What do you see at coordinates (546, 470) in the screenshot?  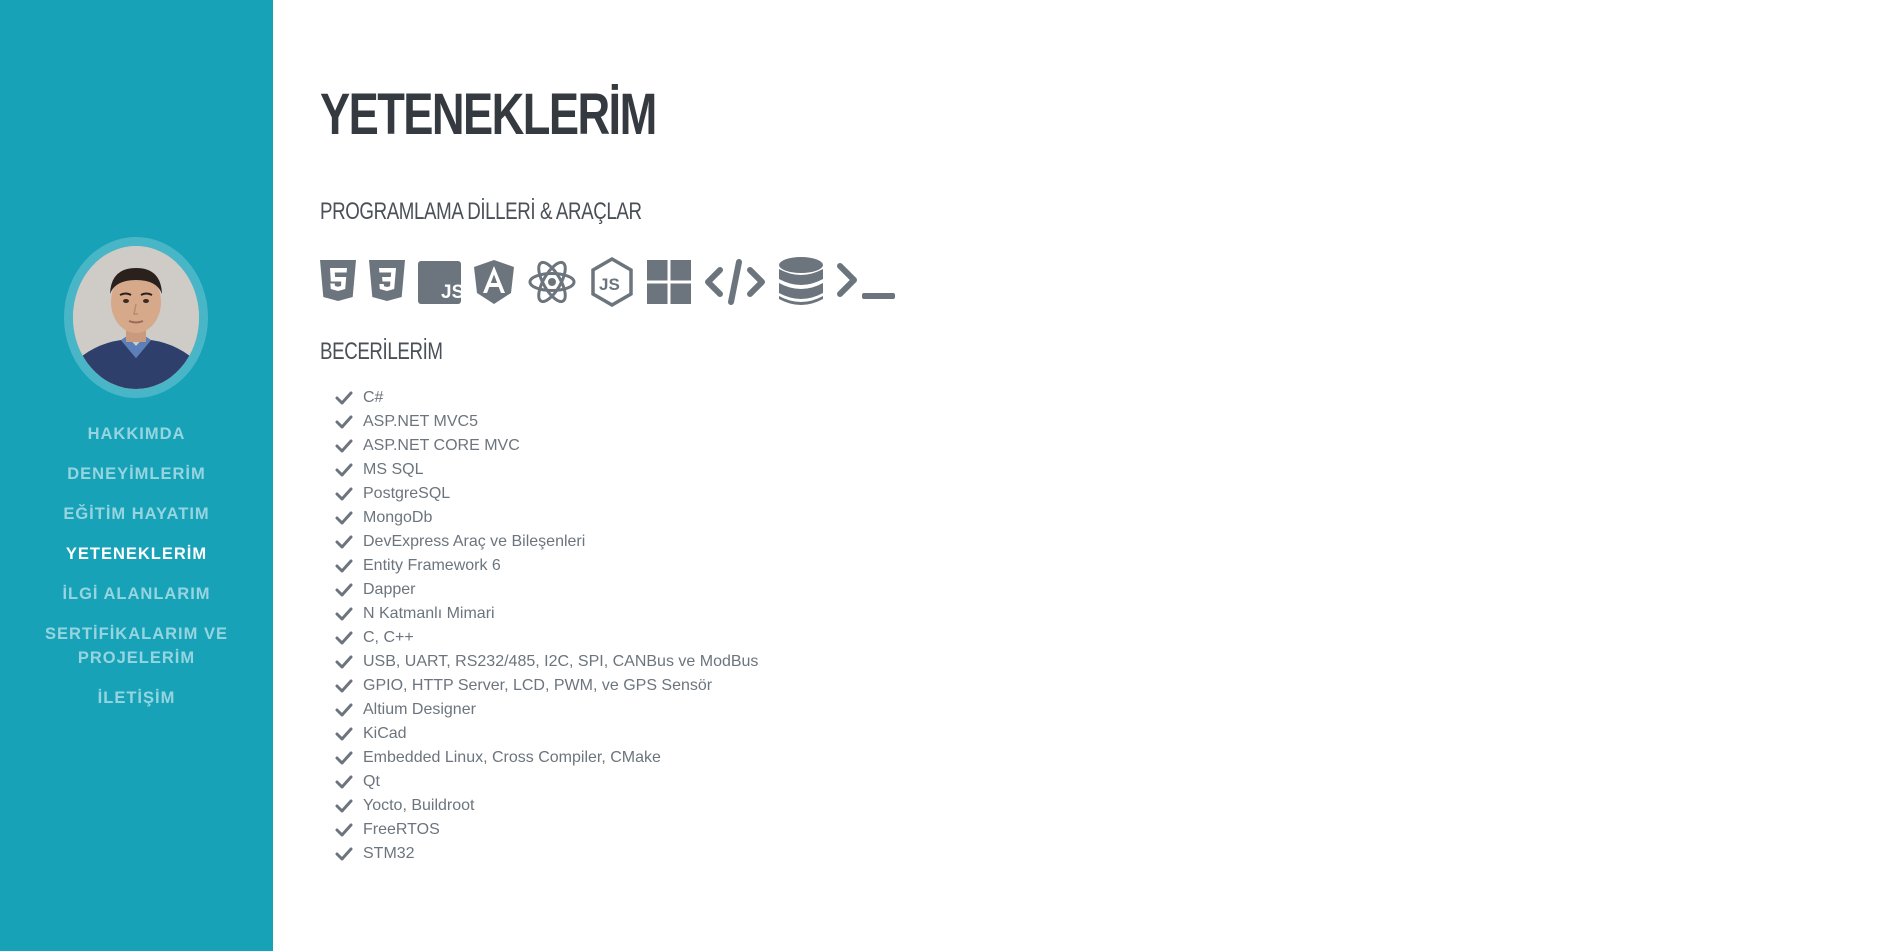 I see `skill-item: MS SQL` at bounding box center [546, 470].